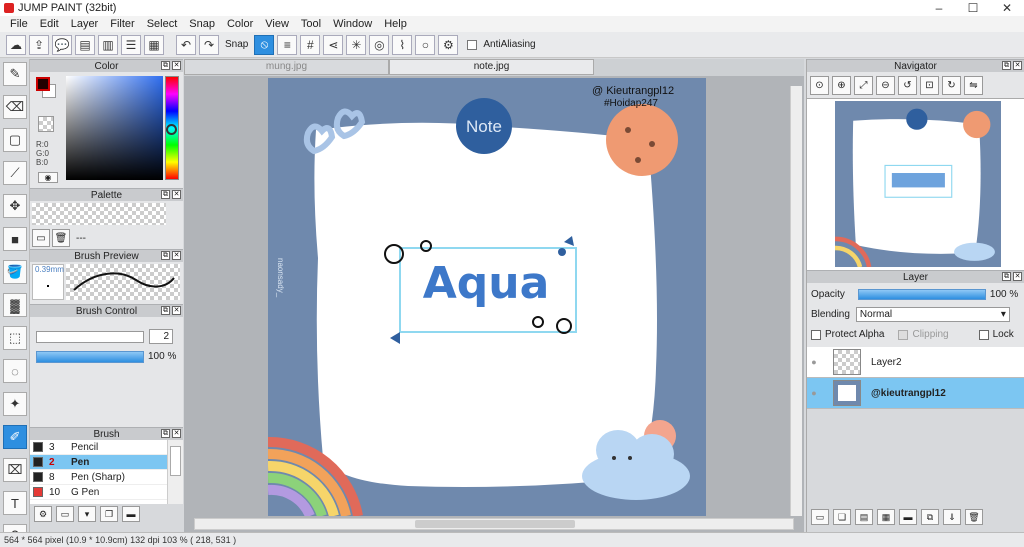  Describe the element at coordinates (41, 238) in the screenshot. I see `new-palette-icon: ▭` at that location.